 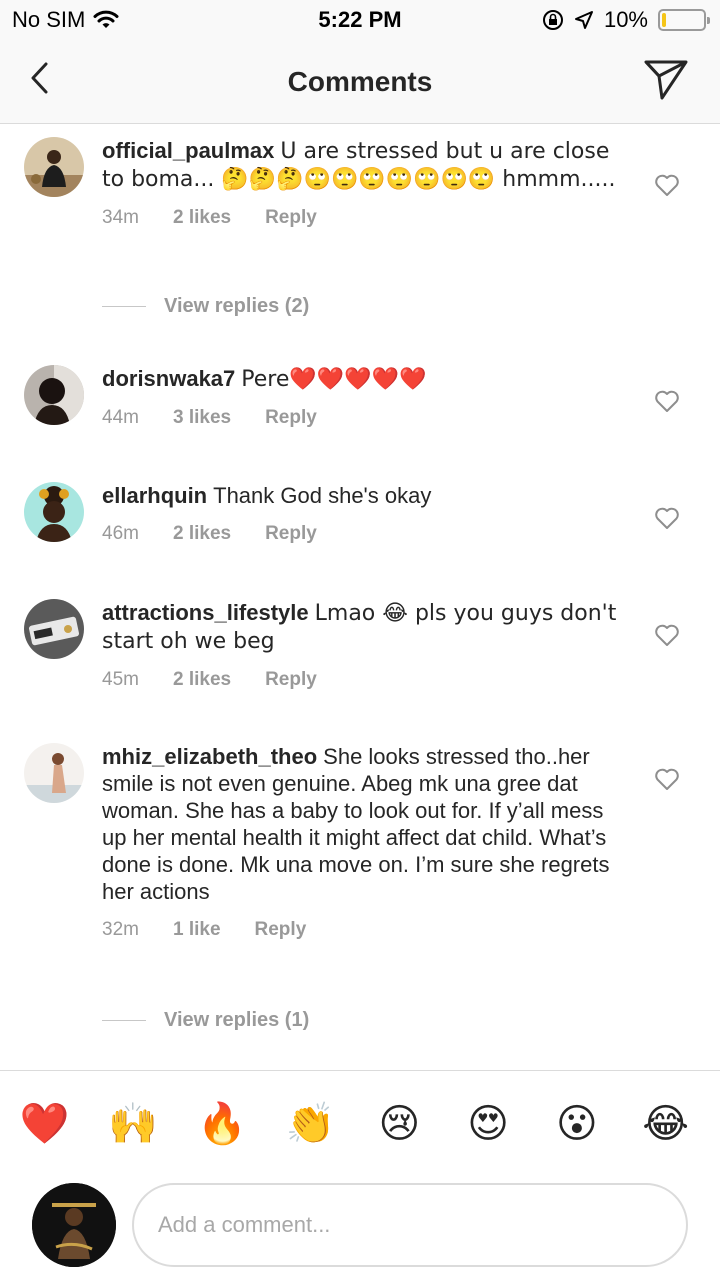 I want to click on comment-meta: 34m 2 likes Reply, so click(x=362, y=218).